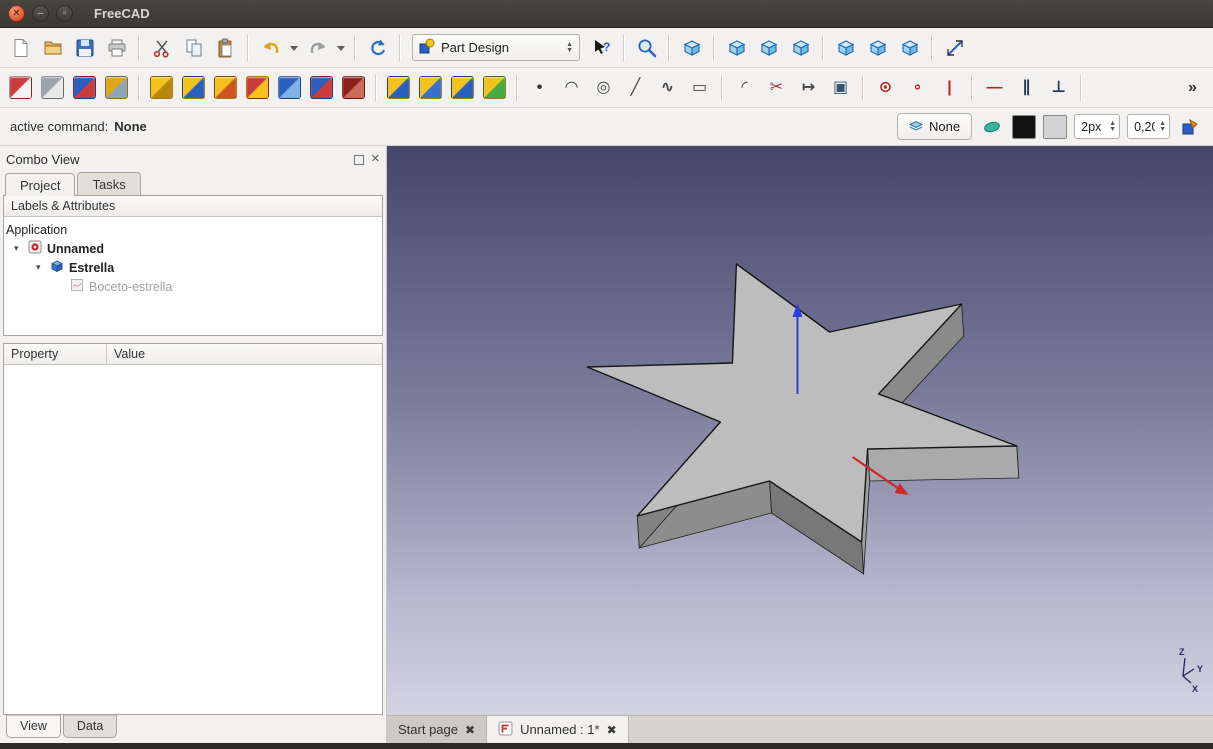  Describe the element at coordinates (109, 183) in the screenshot. I see `tab-tasks: Tasks` at that location.